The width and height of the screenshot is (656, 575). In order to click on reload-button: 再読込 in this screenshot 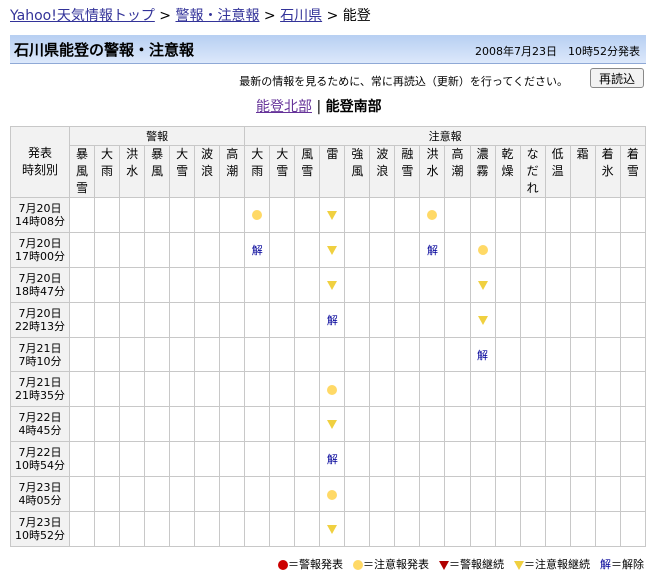, I will do `click(617, 78)`.